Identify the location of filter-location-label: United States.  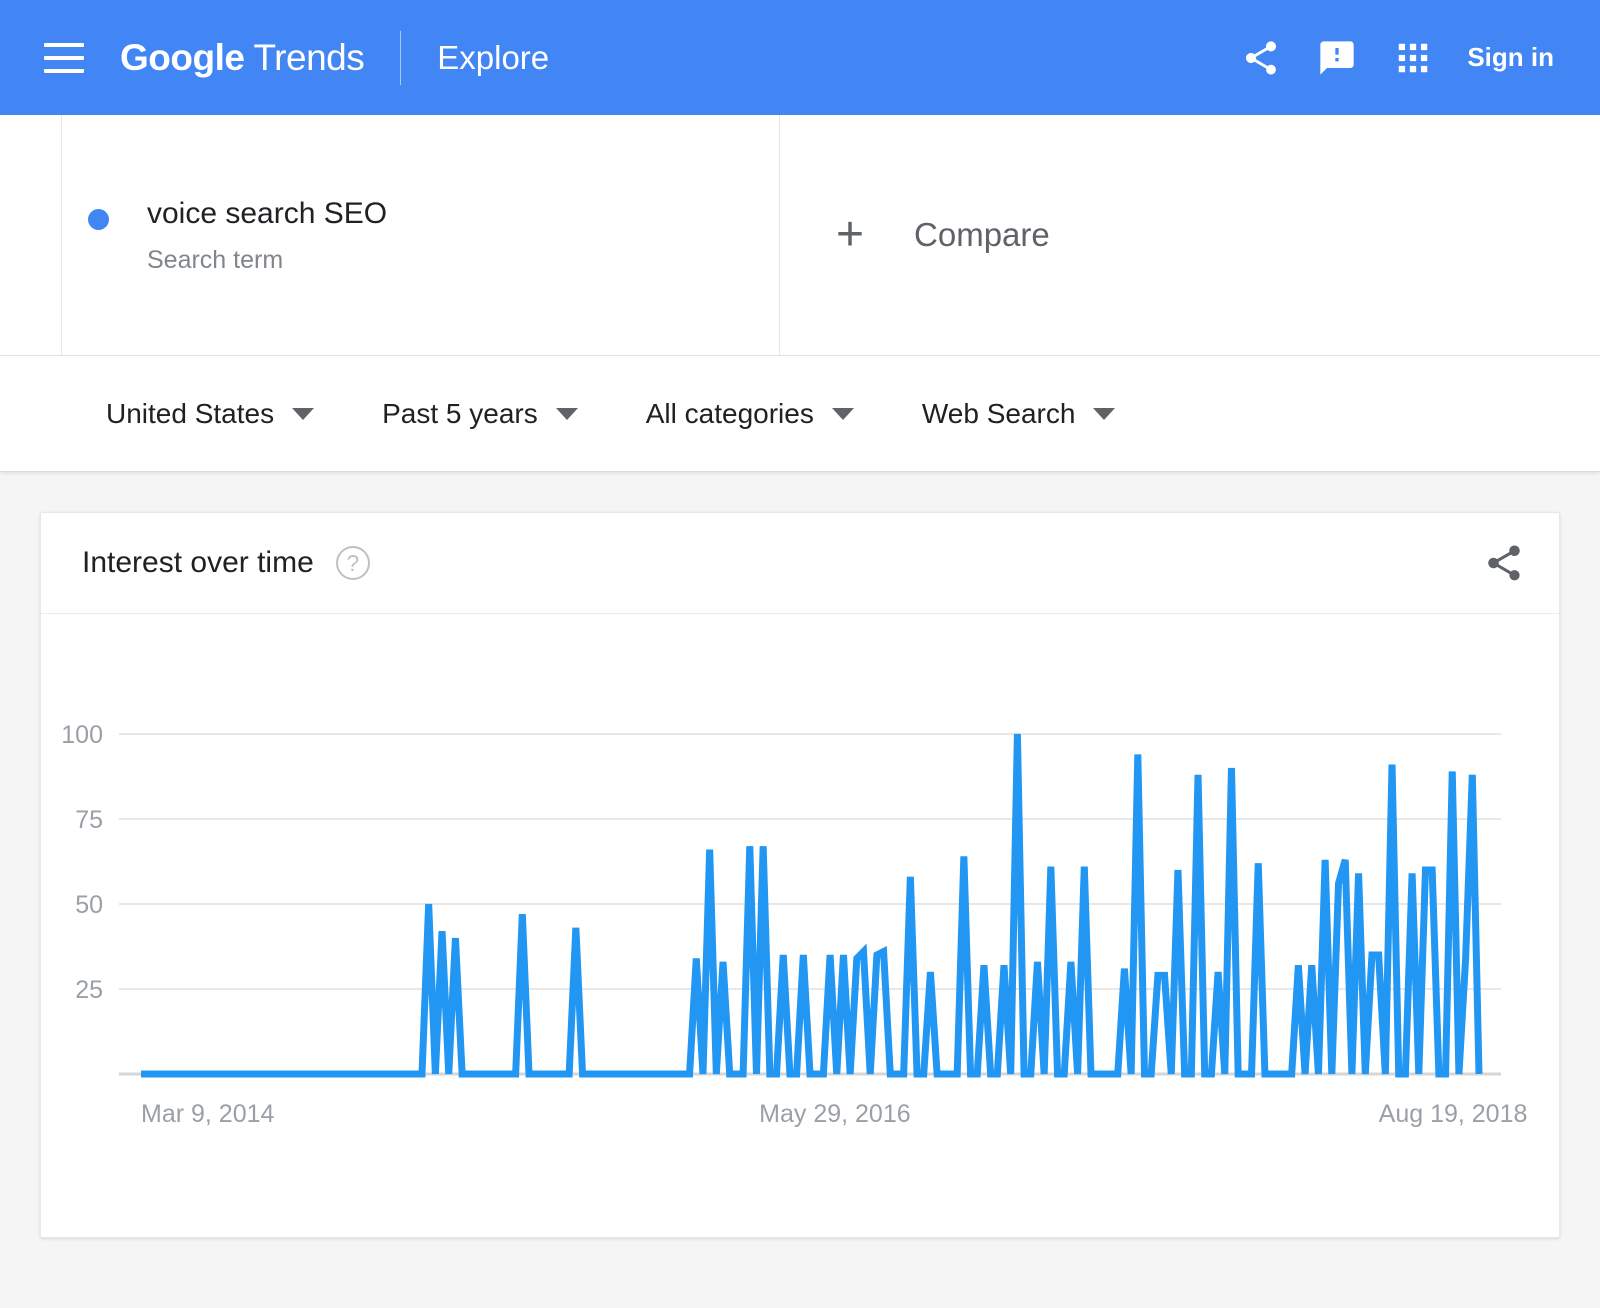
(190, 413).